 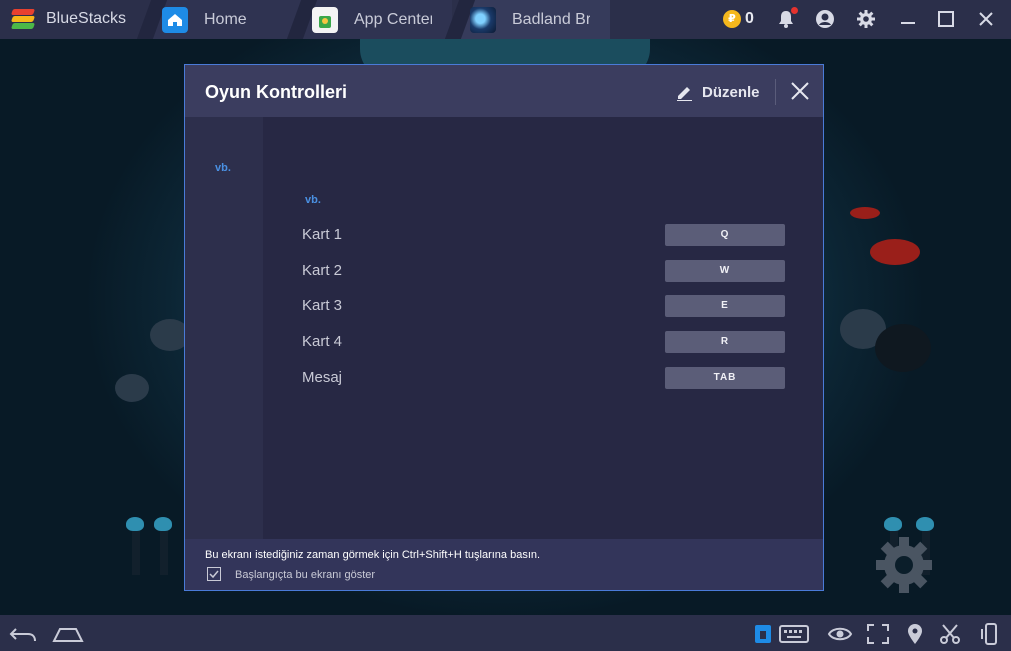 I want to click on pencil-icon, so click(x=684, y=94).